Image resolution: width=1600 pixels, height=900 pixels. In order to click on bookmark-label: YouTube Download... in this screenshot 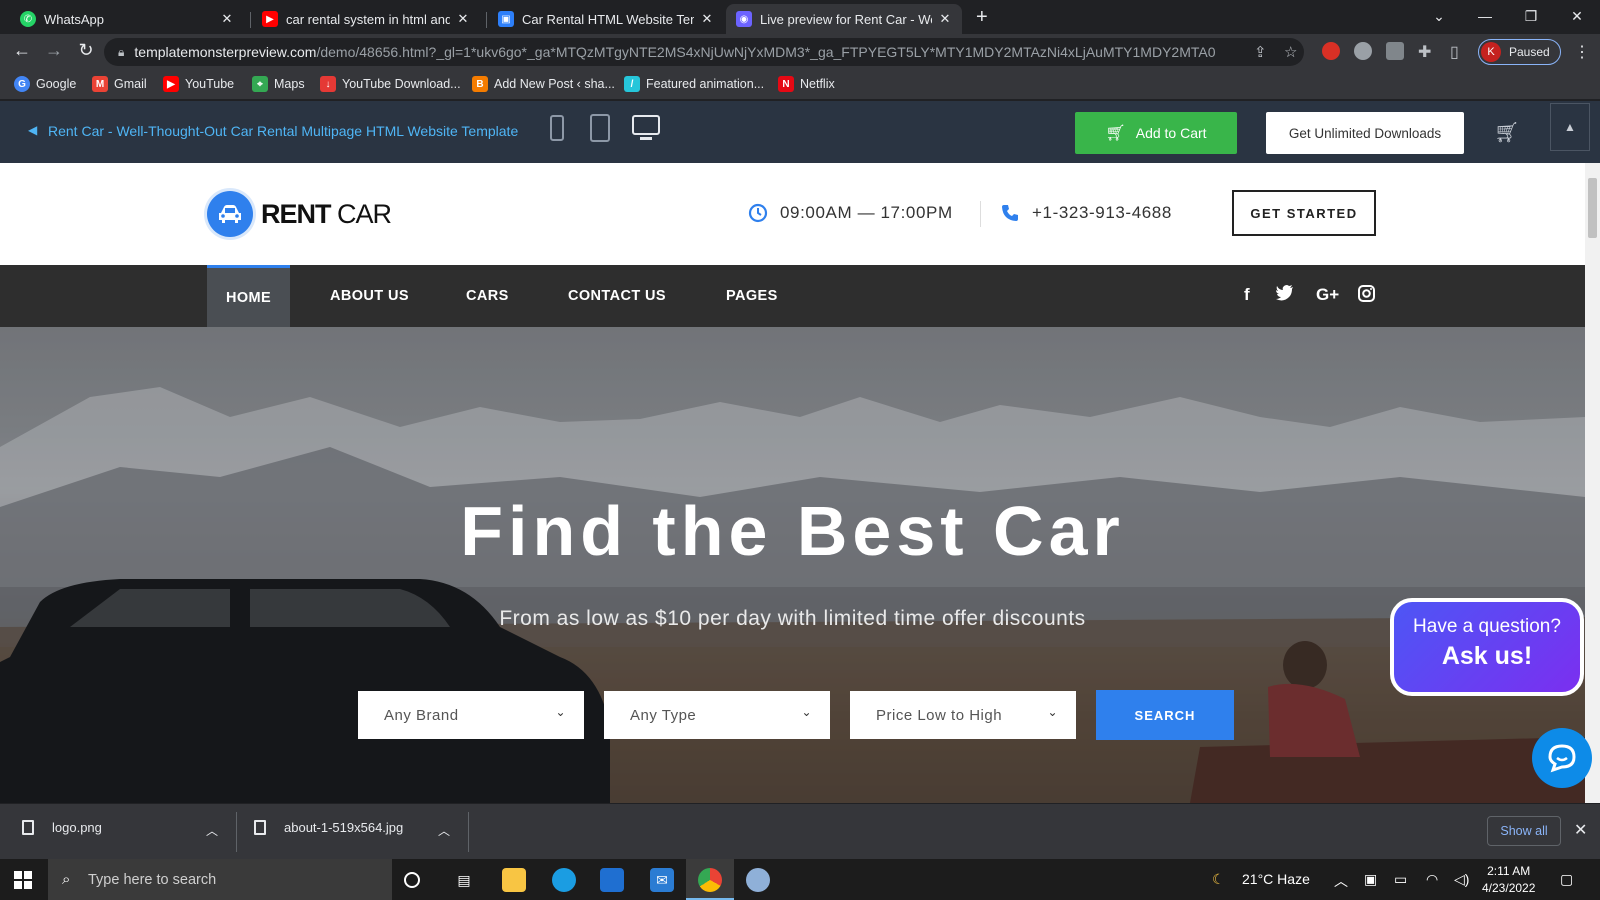, I will do `click(401, 84)`.